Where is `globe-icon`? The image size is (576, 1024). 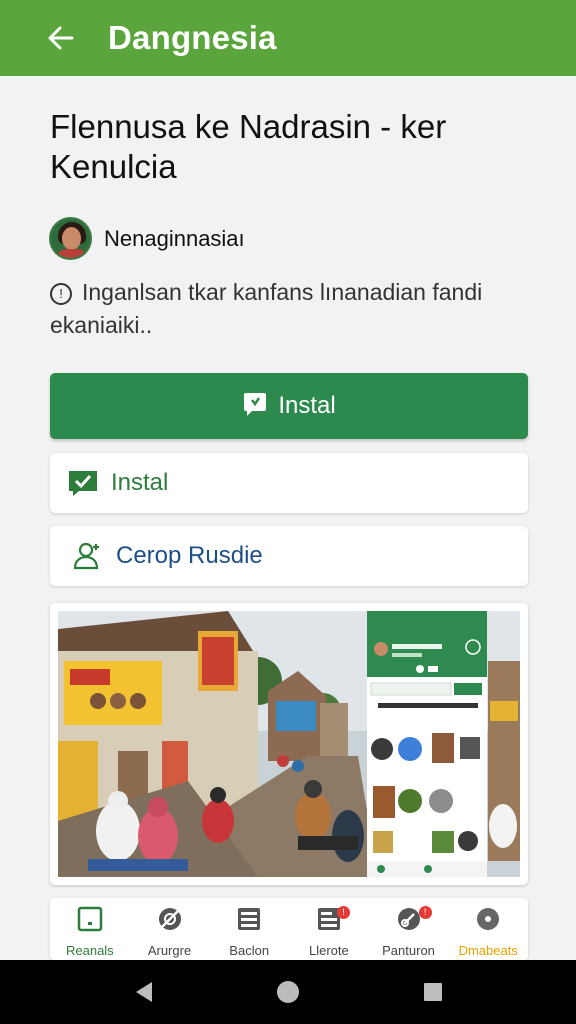
globe-icon is located at coordinates (170, 921).